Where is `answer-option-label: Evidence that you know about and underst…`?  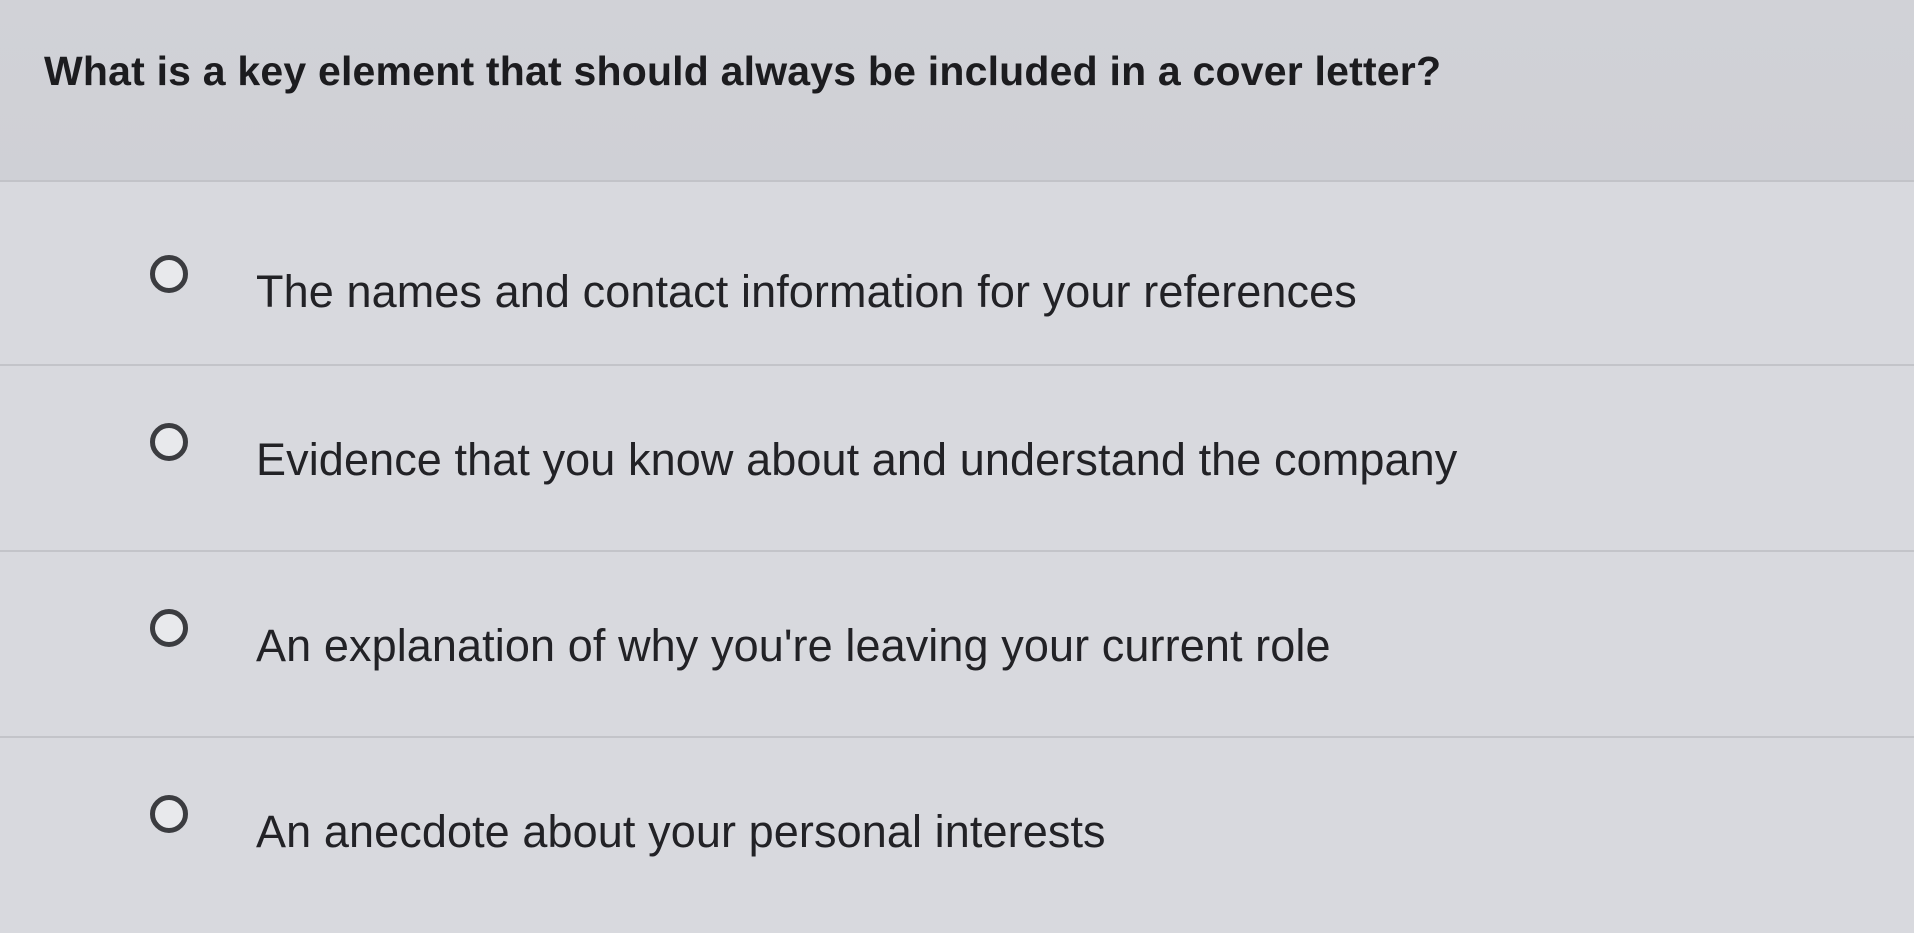
answer-option-label: Evidence that you know about and underst… is located at coordinates (856, 460).